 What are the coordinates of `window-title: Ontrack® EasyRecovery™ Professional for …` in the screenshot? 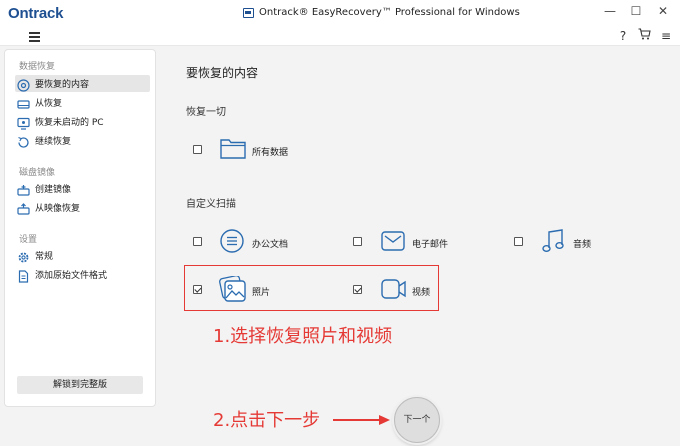 It's located at (389, 12).